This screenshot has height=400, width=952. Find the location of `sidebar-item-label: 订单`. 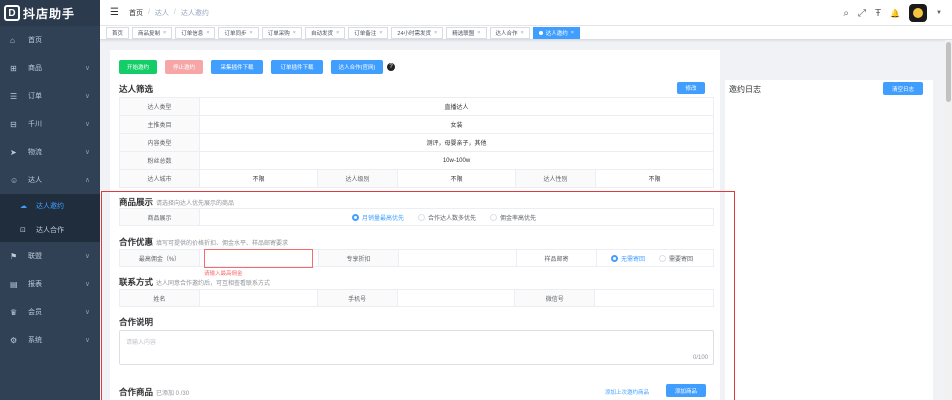

sidebar-item-label: 订单 is located at coordinates (35, 96).